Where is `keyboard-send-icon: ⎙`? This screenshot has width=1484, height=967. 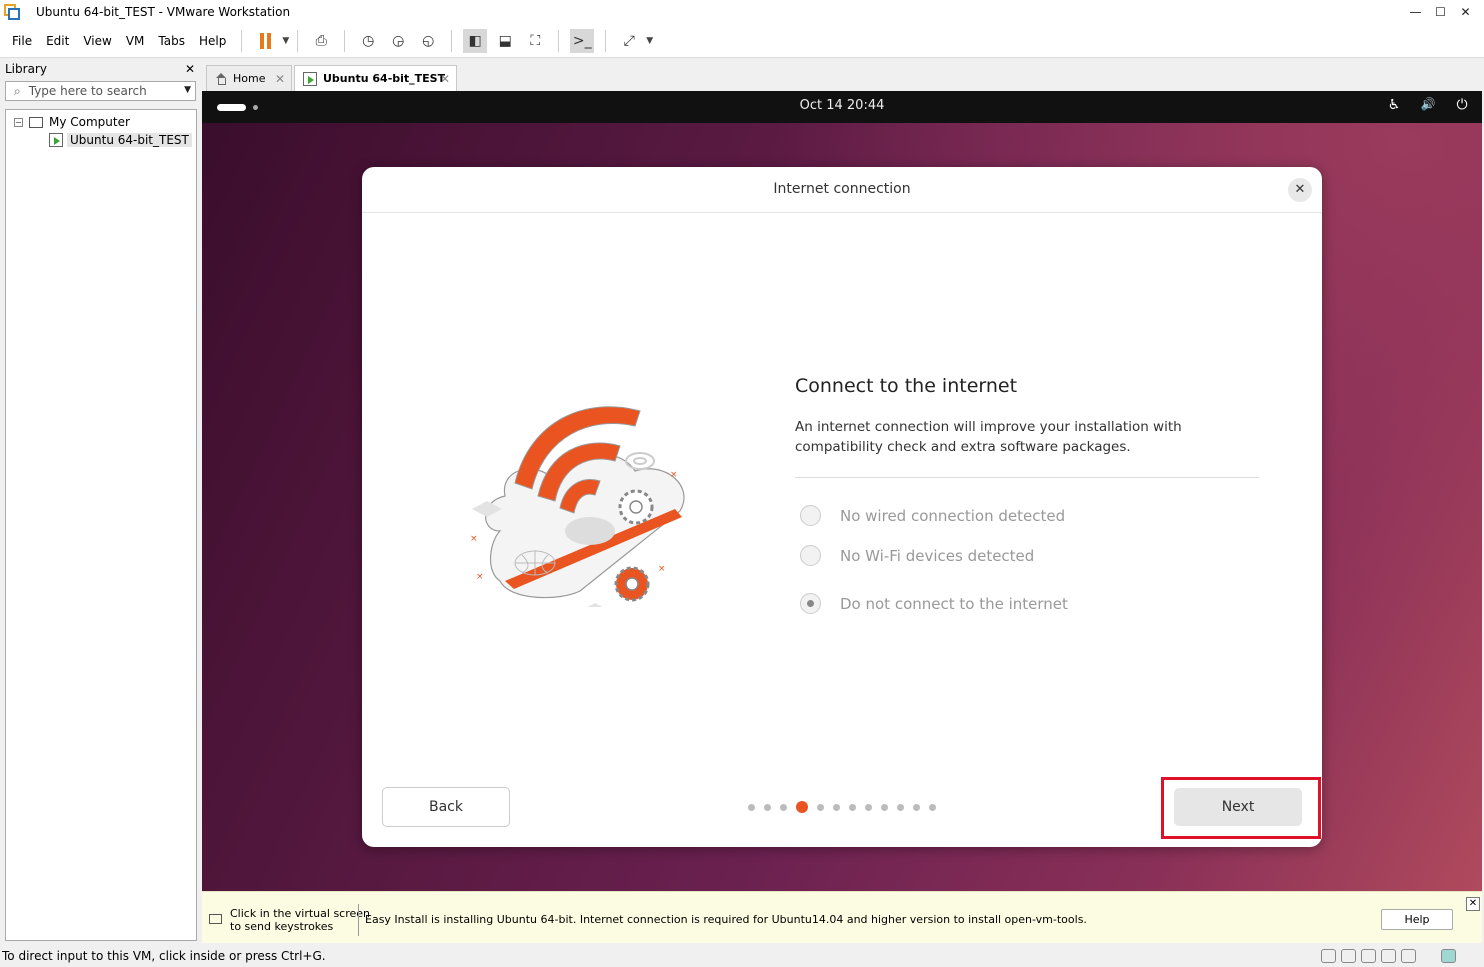 keyboard-send-icon: ⎙ is located at coordinates (321, 40).